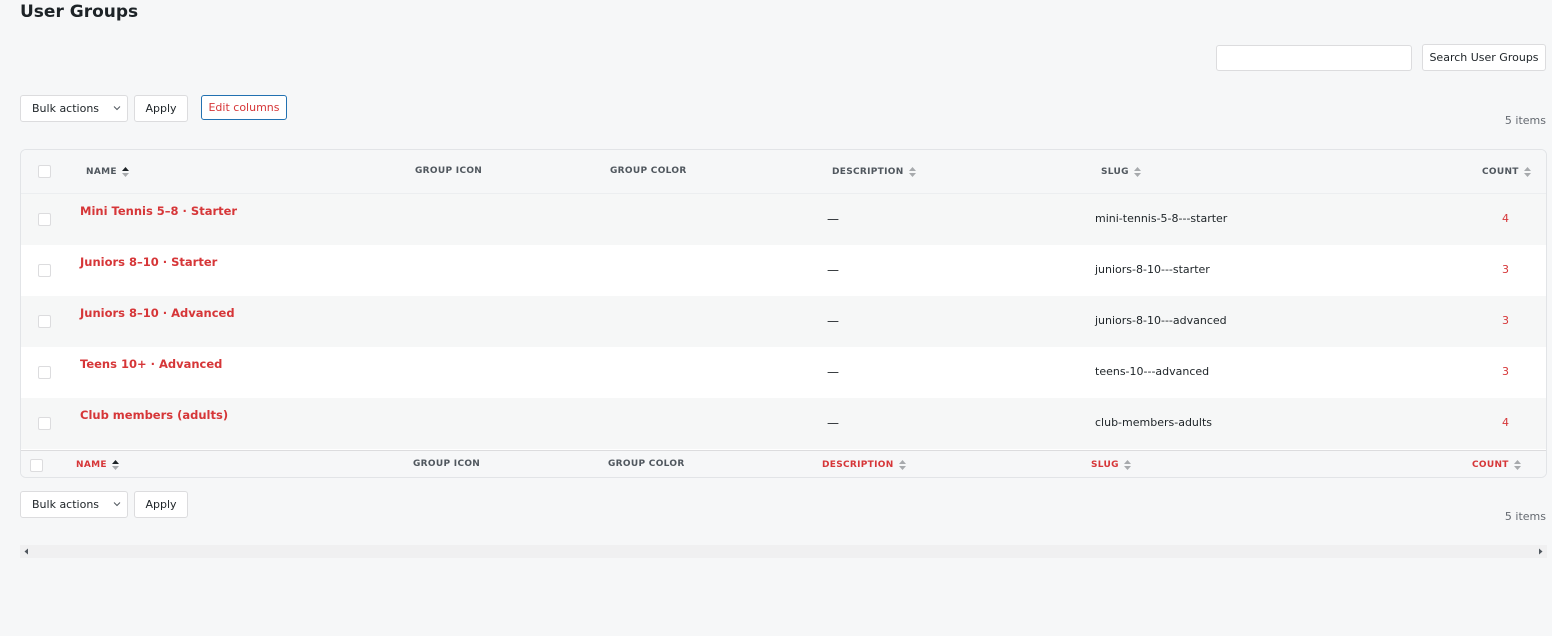 This screenshot has width=1552, height=636. Describe the element at coordinates (868, 172) in the screenshot. I see `column-header-description-label: DESCRIPTION` at that location.